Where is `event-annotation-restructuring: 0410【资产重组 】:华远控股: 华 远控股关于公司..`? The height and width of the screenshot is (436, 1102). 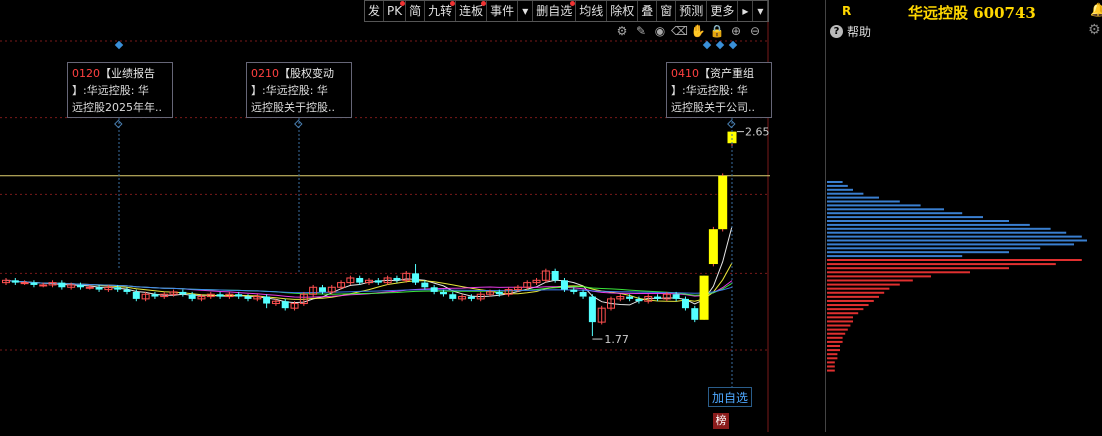
event-annotation-restructuring: 0410【资产重组 】:华远控股: 华 远控股关于公司.. is located at coordinates (719, 90).